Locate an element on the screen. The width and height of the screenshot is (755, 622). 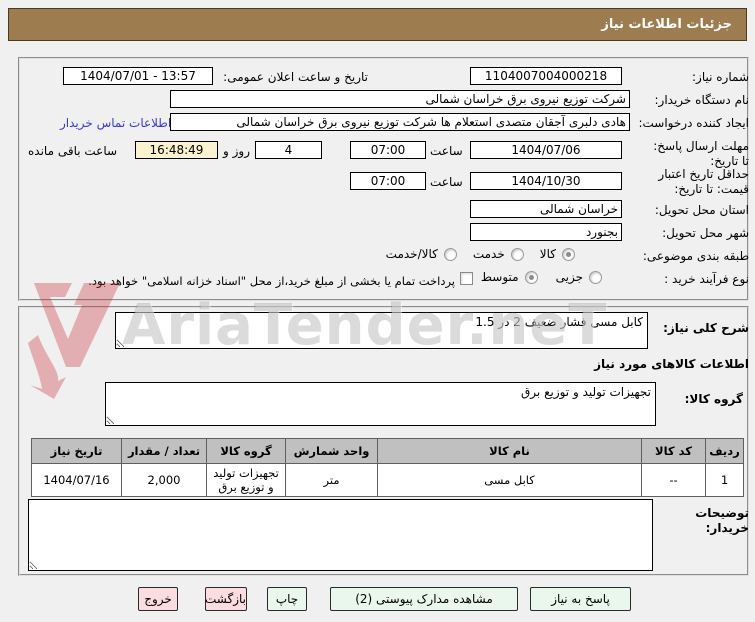
radio-medium-icon is located at coordinates (531, 277).